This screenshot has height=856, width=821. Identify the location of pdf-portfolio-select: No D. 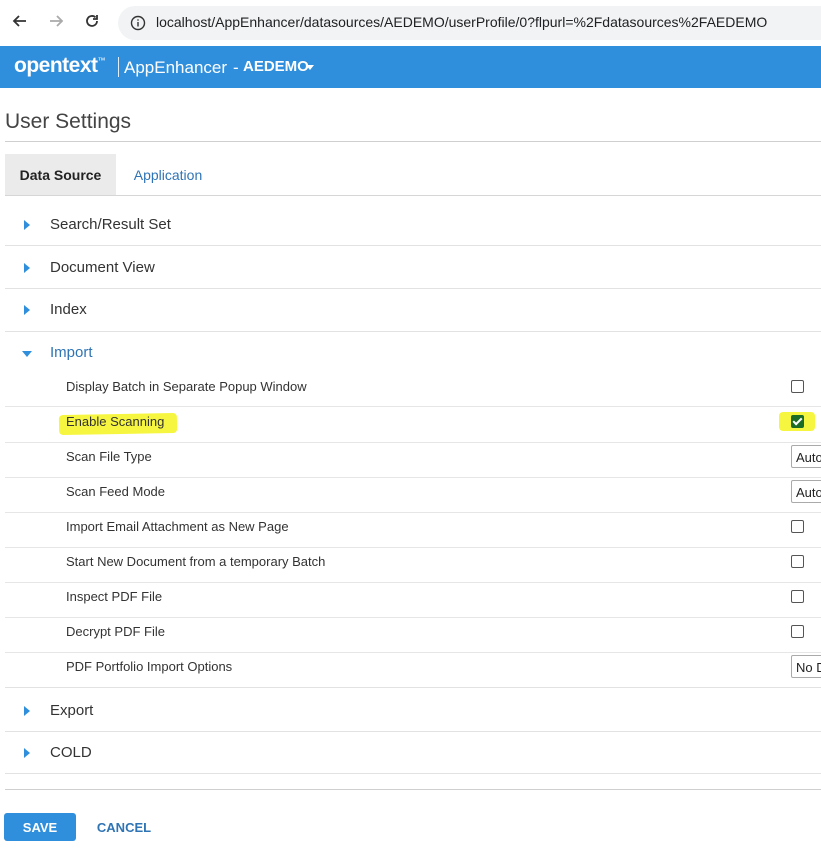
(806, 666).